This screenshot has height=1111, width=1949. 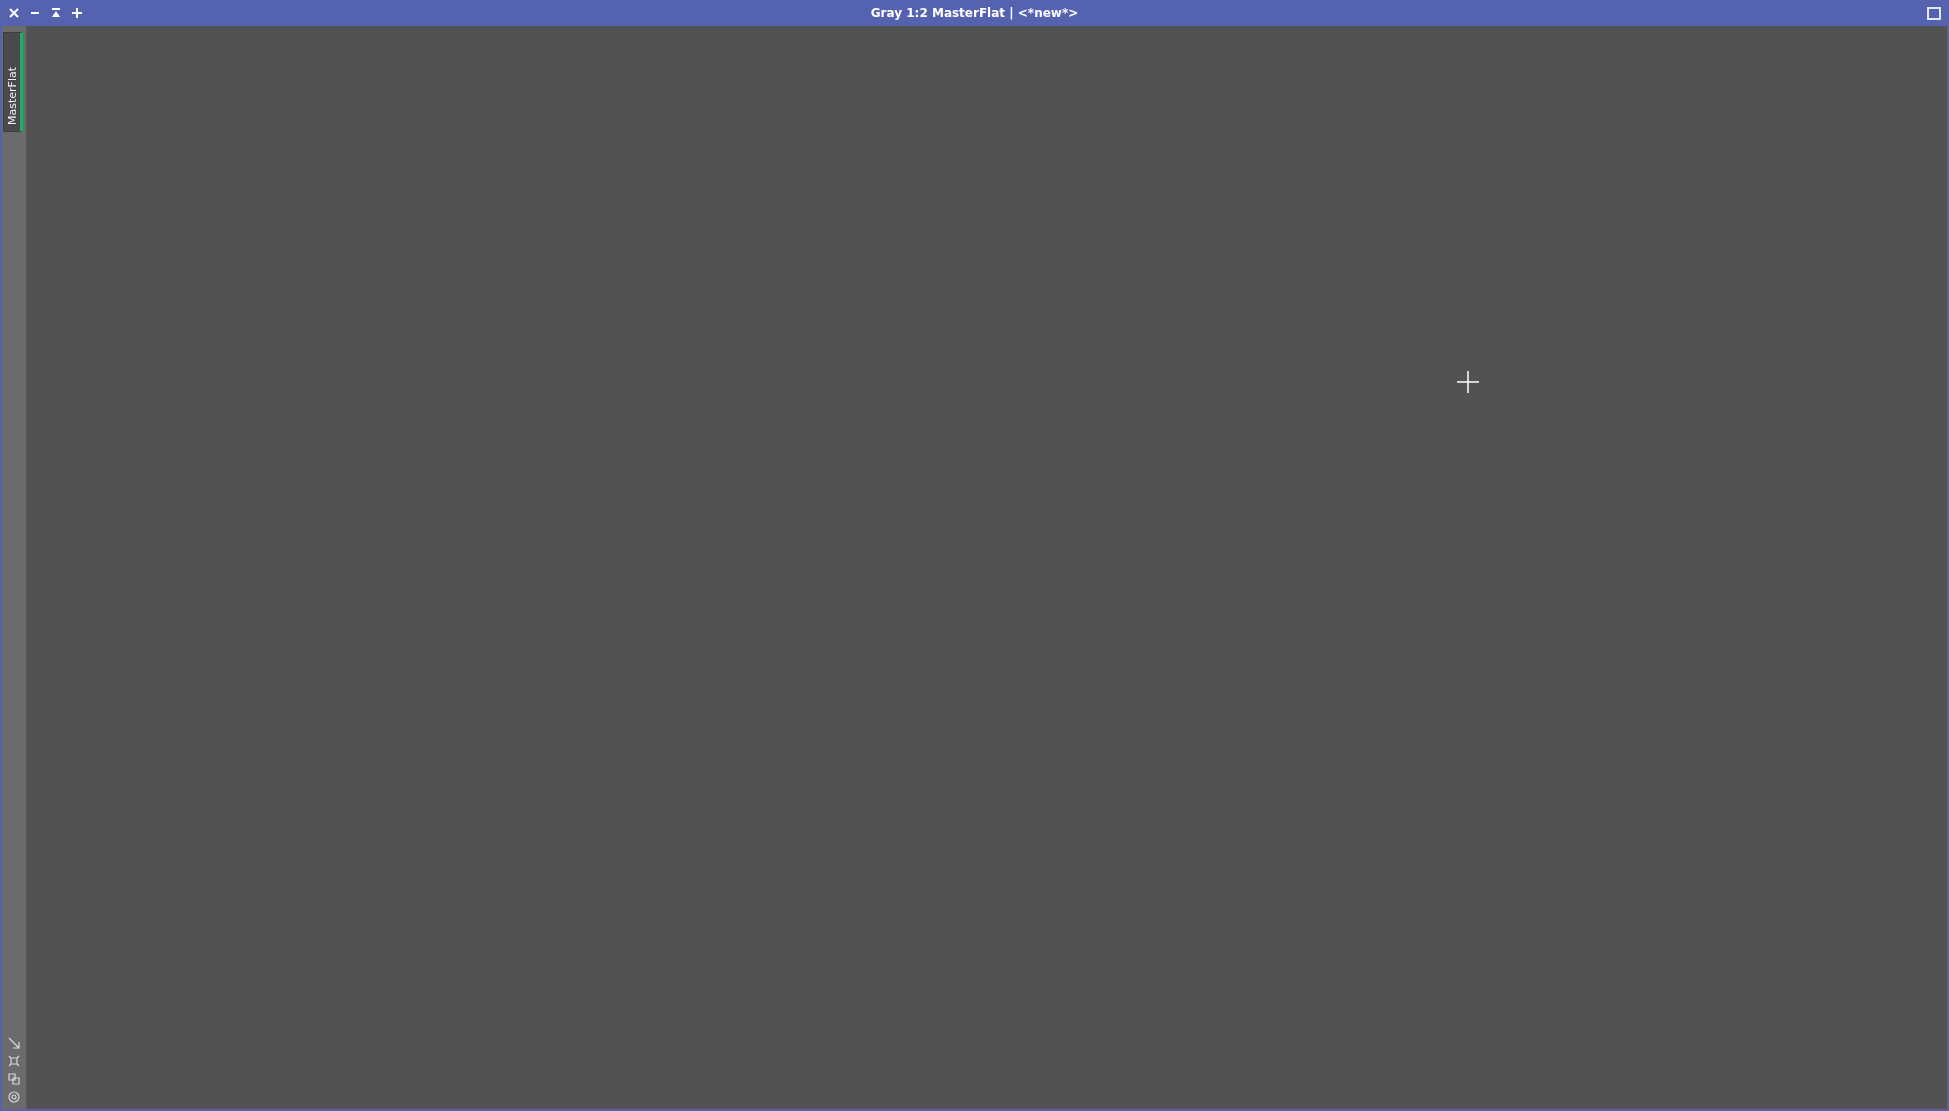 I want to click on window-title: Gray 1:2 MasterFlat | <*new*>, so click(x=974, y=13).